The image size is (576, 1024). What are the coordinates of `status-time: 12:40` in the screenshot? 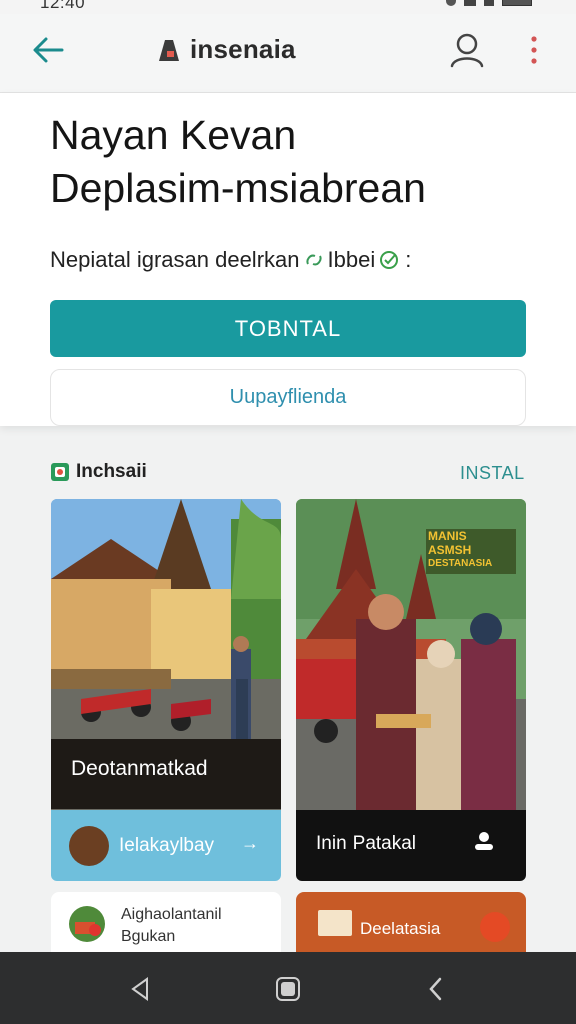 It's located at (63, 6).